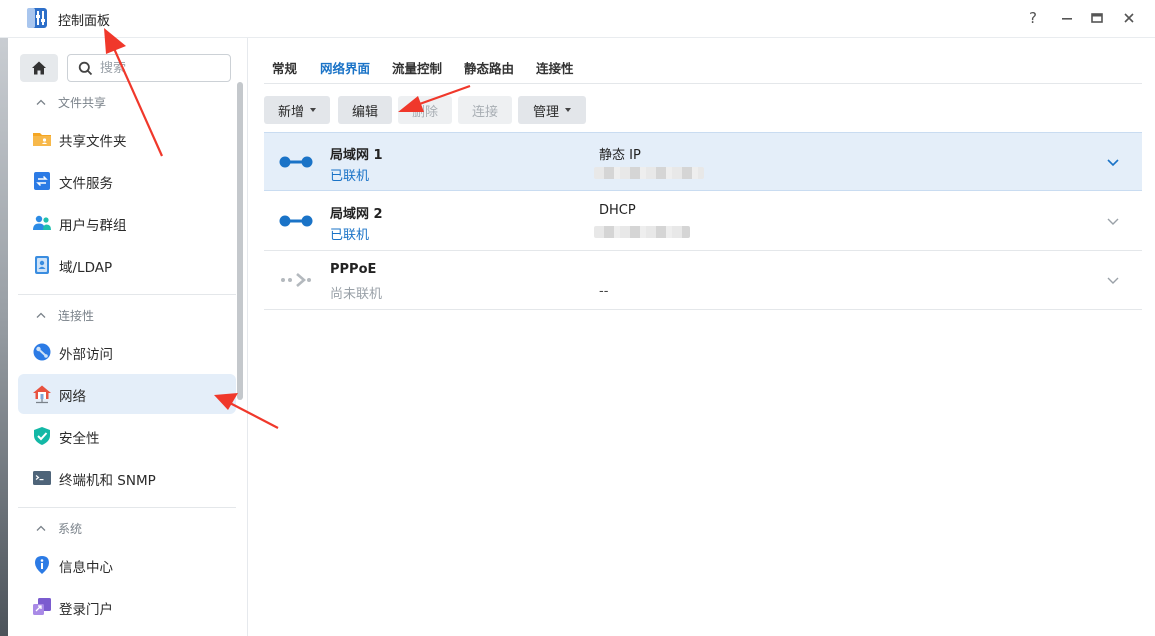 The height and width of the screenshot is (636, 1155). What do you see at coordinates (284, 67) in the screenshot?
I see `tab-general: 常规` at bounding box center [284, 67].